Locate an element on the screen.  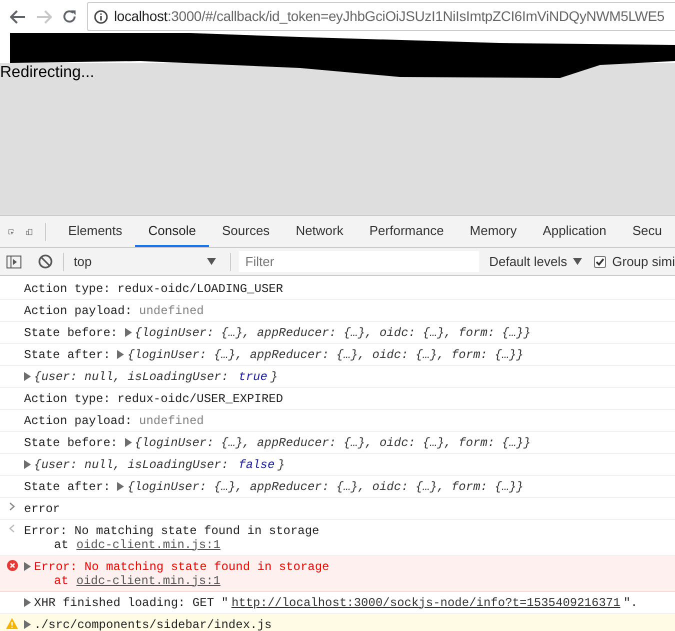
chevron-left-icon is located at coordinates (12, 528).